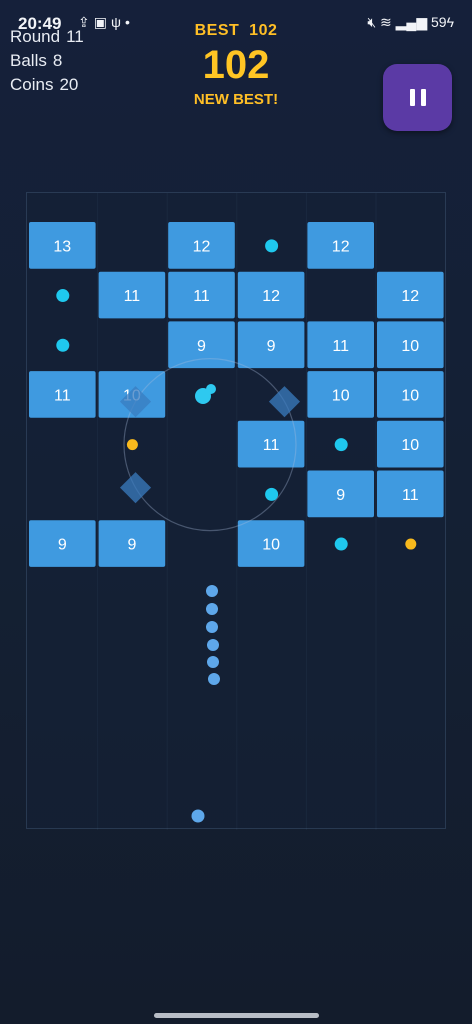  Describe the element at coordinates (69, 84) in the screenshot. I see `coins-value: 20` at that location.